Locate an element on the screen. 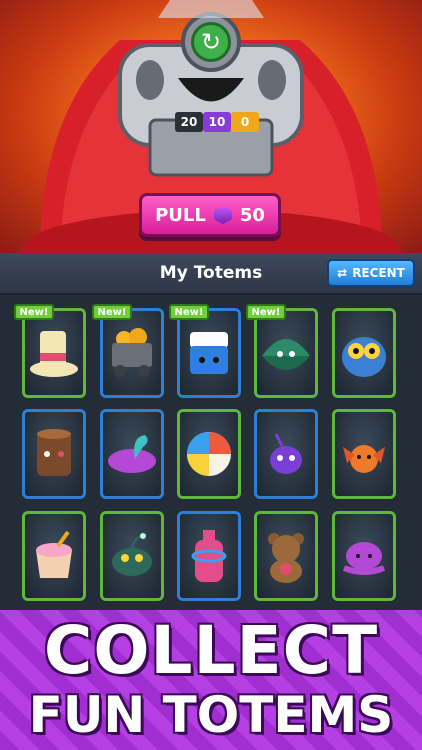 The height and width of the screenshot is (750, 422). ice-cream-cup-icon is located at coordinates (54, 554).